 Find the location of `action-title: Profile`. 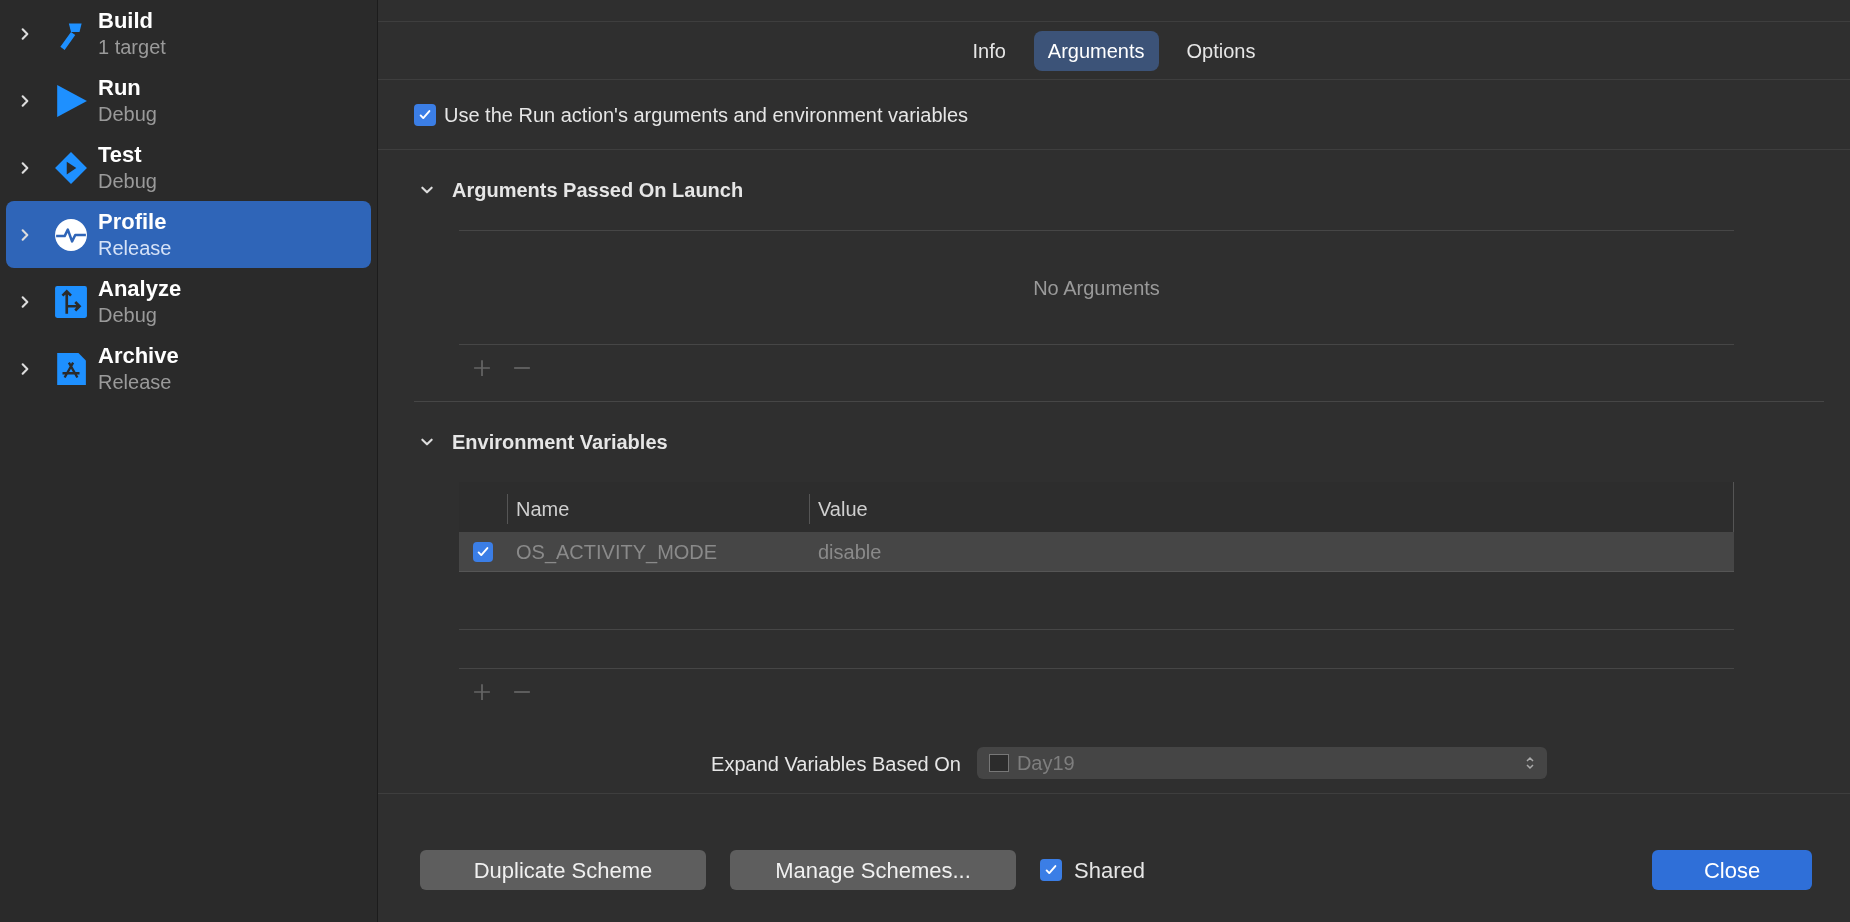

action-title: Profile is located at coordinates (133, 221).